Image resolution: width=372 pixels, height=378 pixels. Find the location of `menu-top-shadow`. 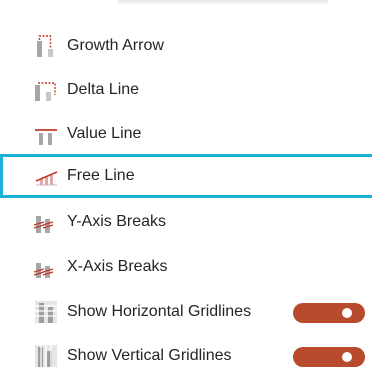

menu-top-shadow is located at coordinates (223, 2).